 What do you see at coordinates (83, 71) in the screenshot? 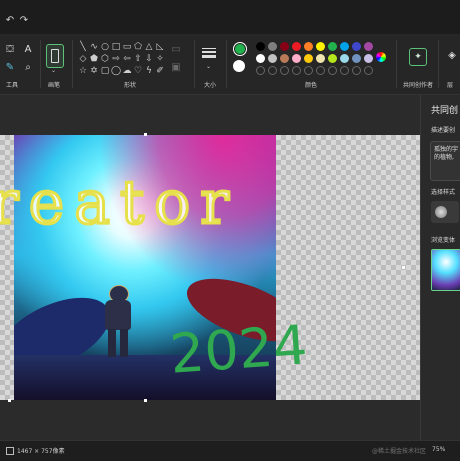
I see `star5-shape-icon: ☆` at bounding box center [83, 71].